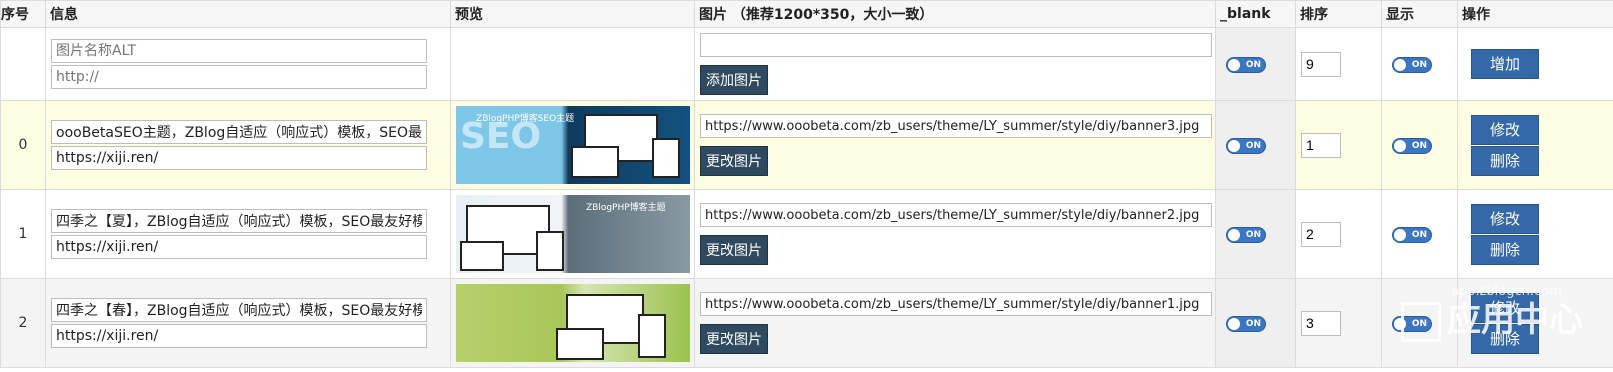 This screenshot has height=372, width=1613. What do you see at coordinates (734, 80) in the screenshot?
I see `add-image-button: 添加图片` at bounding box center [734, 80].